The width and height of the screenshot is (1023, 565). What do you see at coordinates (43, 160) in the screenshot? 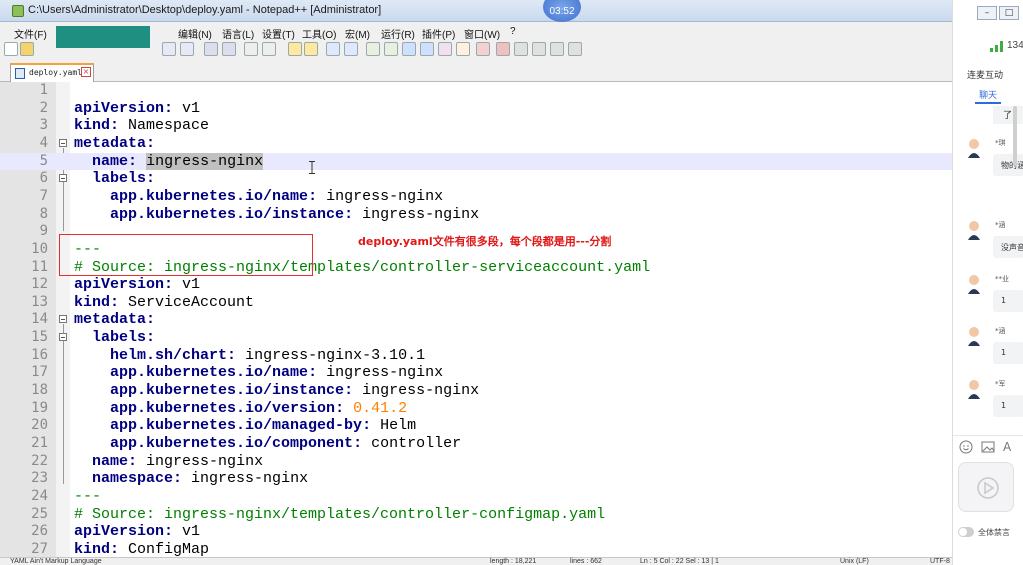
I see `line-number: 5` at bounding box center [43, 160].